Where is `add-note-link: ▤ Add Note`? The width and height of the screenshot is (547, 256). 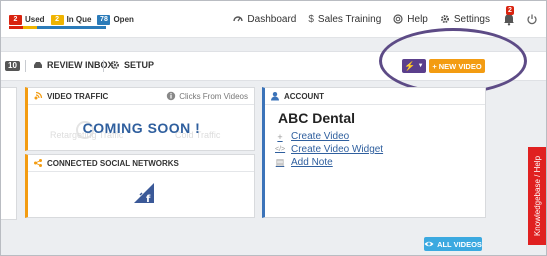 add-note-link: ▤ Add Note is located at coordinates (304, 162).